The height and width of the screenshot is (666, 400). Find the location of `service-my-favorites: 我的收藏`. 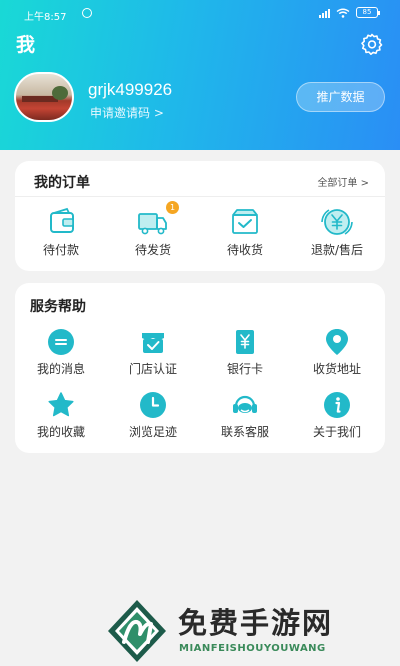

service-my-favorites: 我的收藏 is located at coordinates (61, 415).